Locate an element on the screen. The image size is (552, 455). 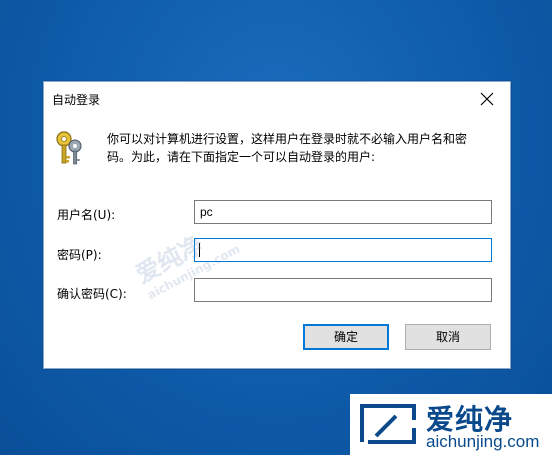
brand-watermark: 爱纯净 aichunjing.com is located at coordinates (451, 424).